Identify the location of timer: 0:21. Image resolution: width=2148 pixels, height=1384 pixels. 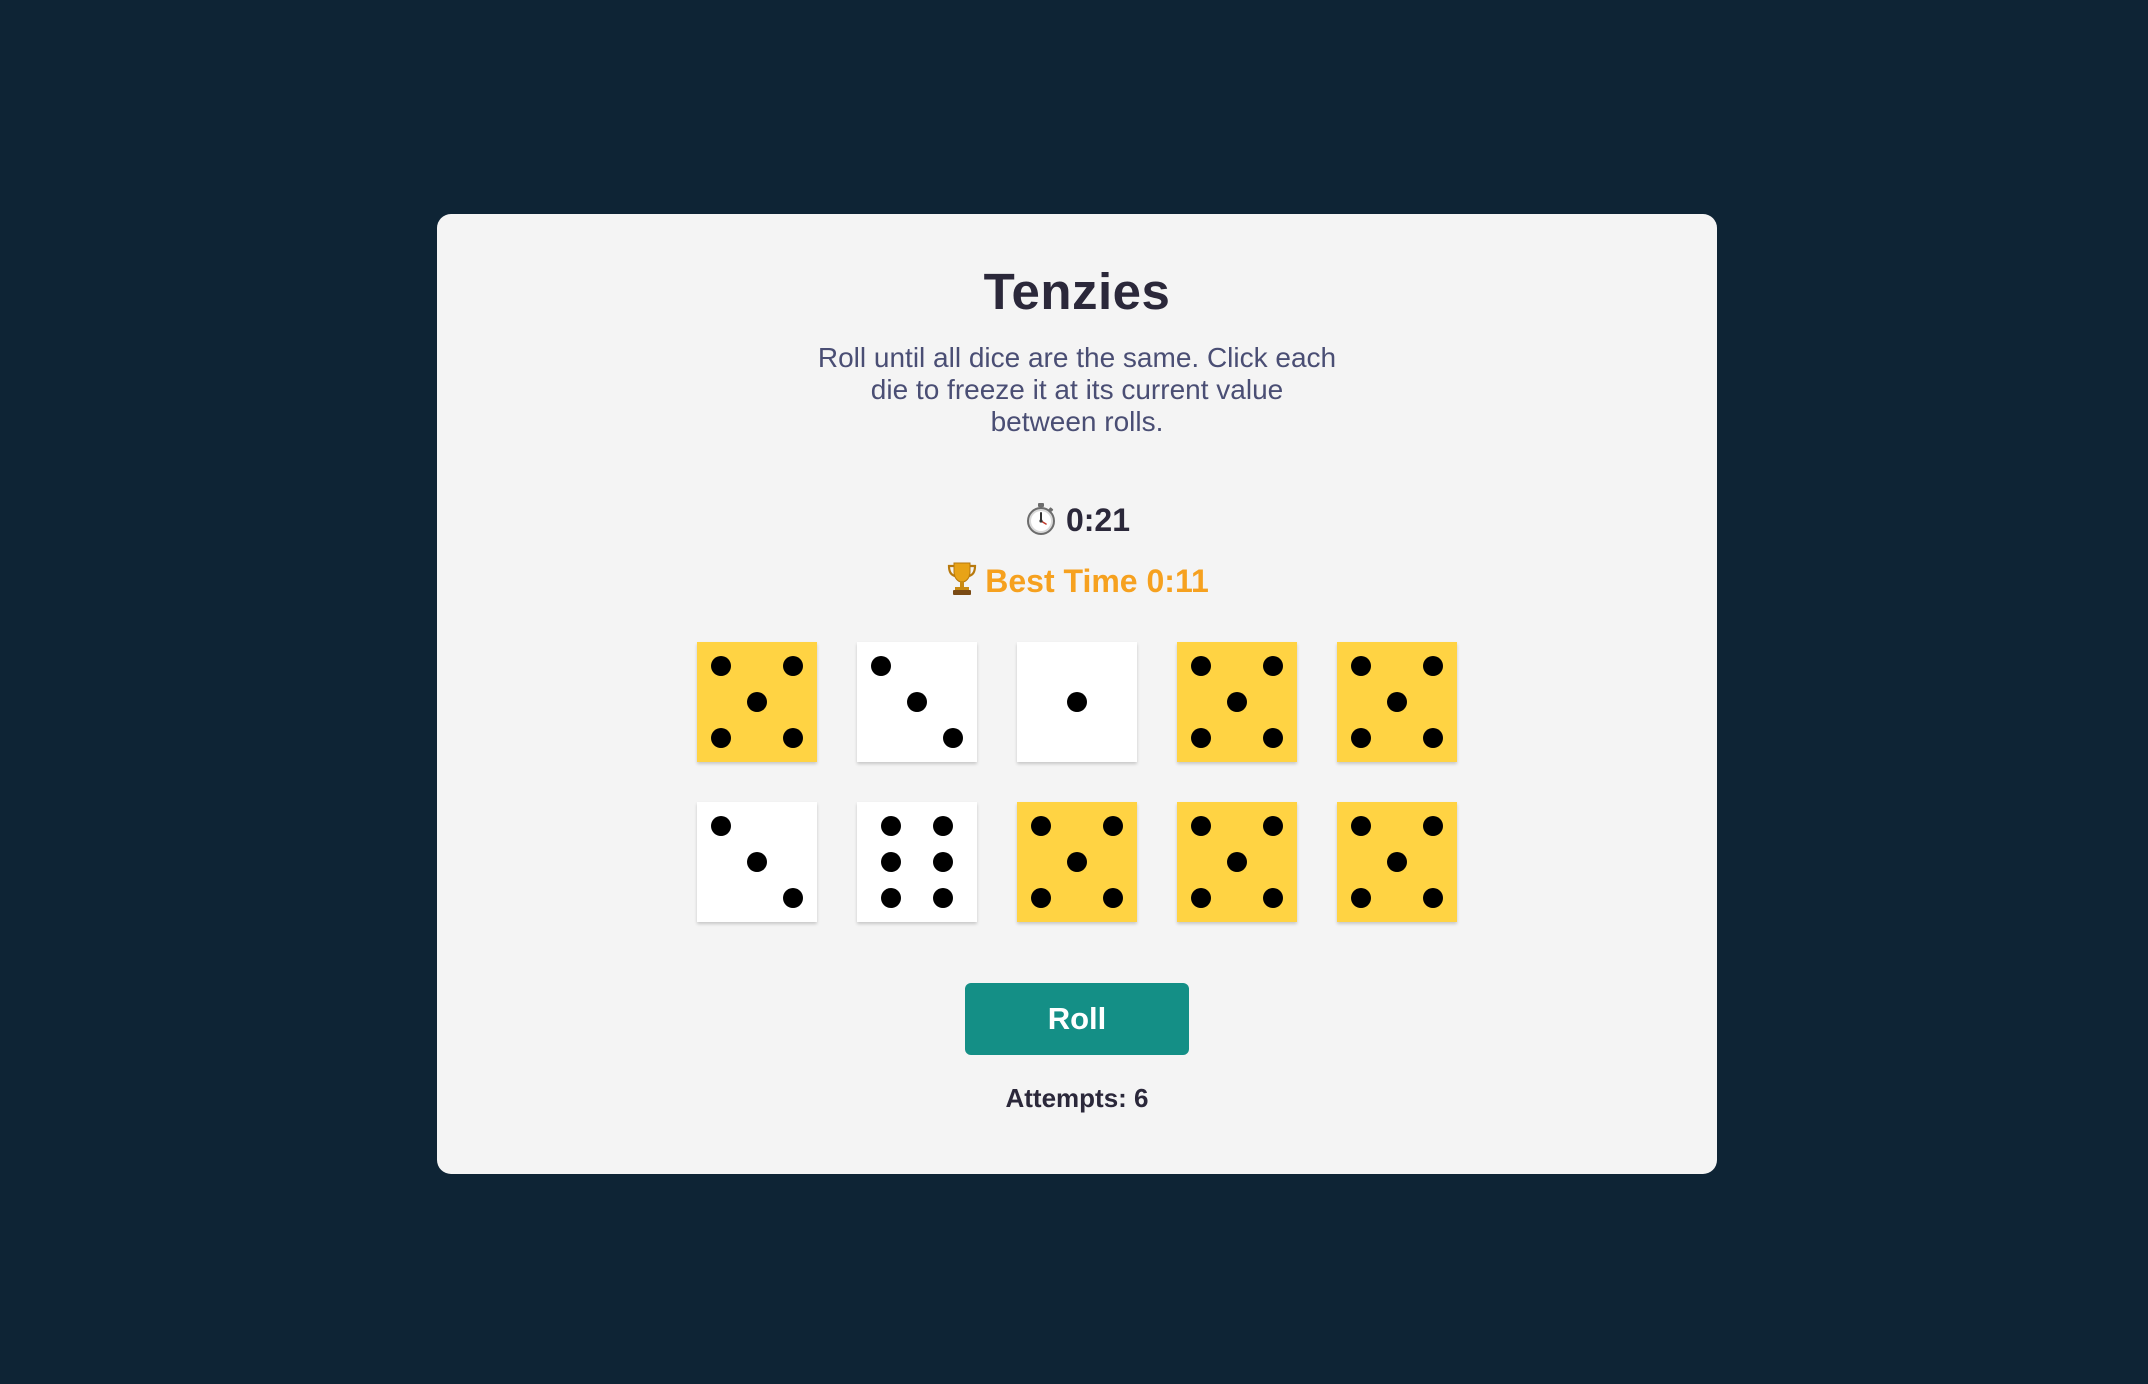
(1077, 520).